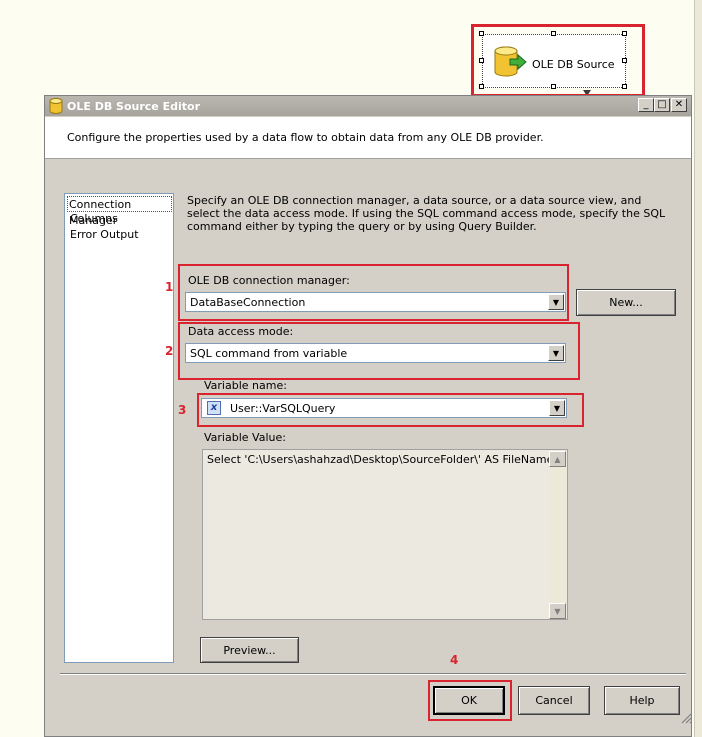 The width and height of the screenshot is (702, 737). Describe the element at coordinates (558, 60) in the screenshot. I see `component-highlight` at that location.